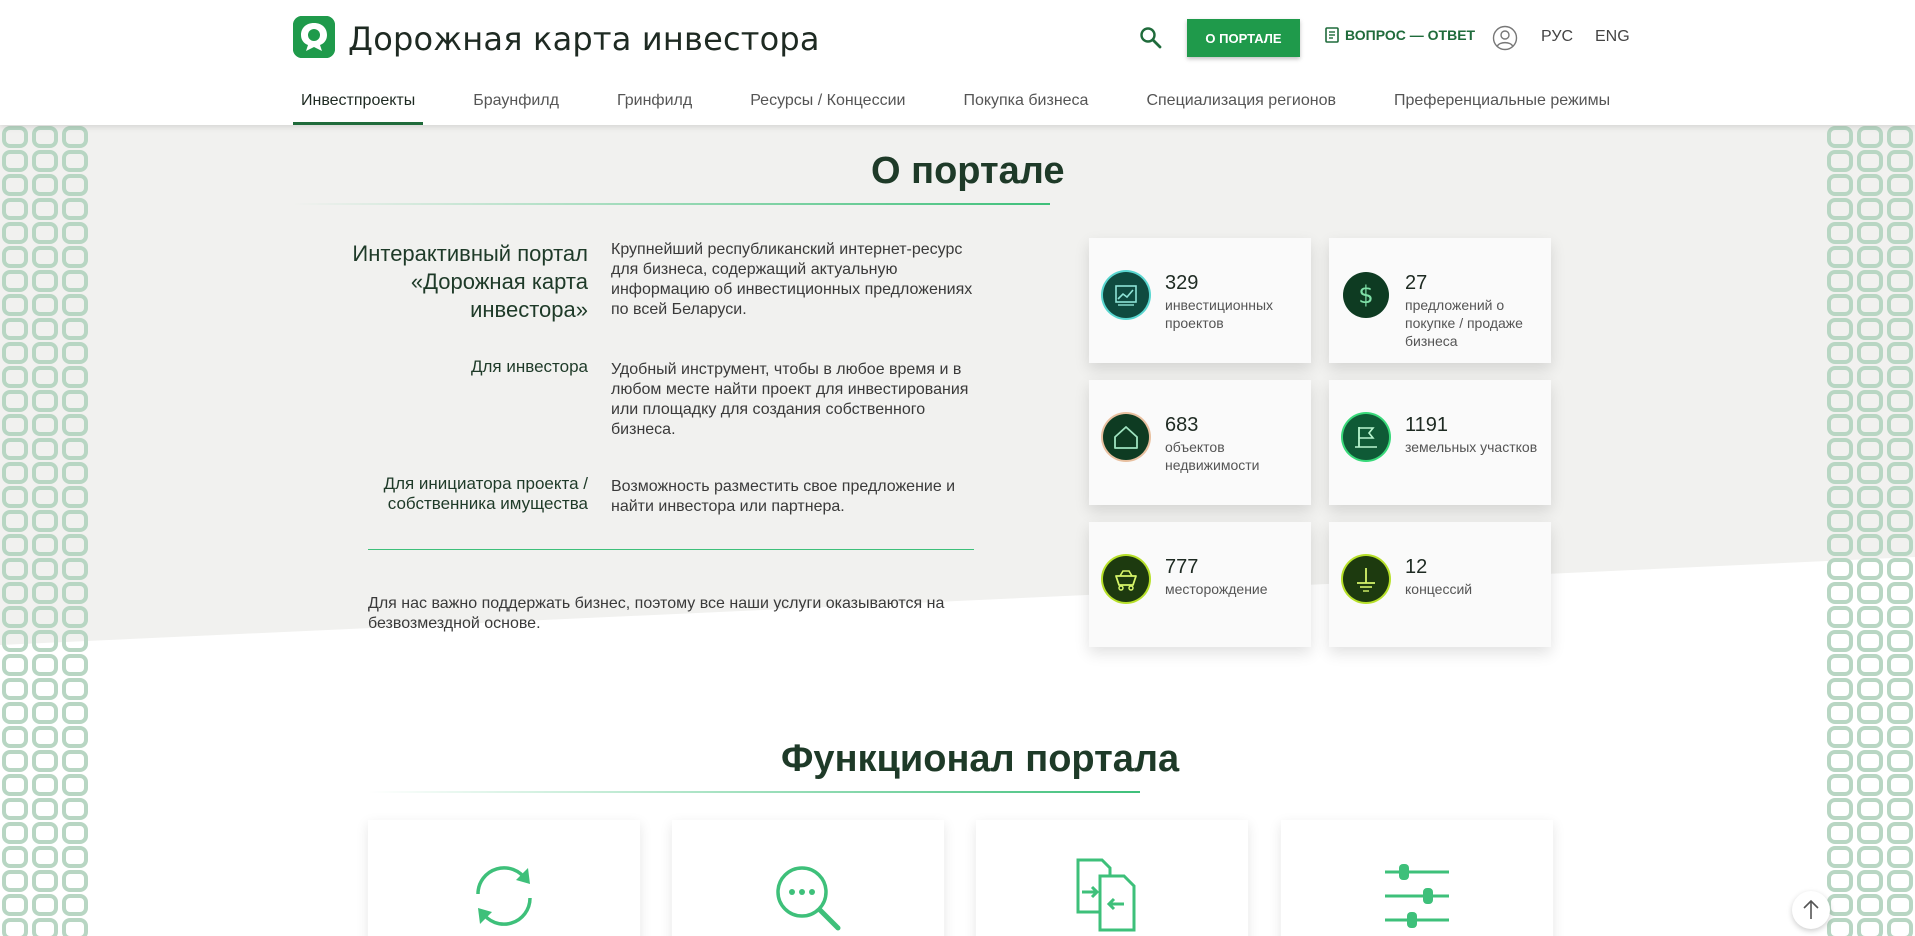 Image resolution: width=1915 pixels, height=936 pixels. What do you see at coordinates (754, 792) in the screenshot?
I see `functional-title-underline` at bounding box center [754, 792].